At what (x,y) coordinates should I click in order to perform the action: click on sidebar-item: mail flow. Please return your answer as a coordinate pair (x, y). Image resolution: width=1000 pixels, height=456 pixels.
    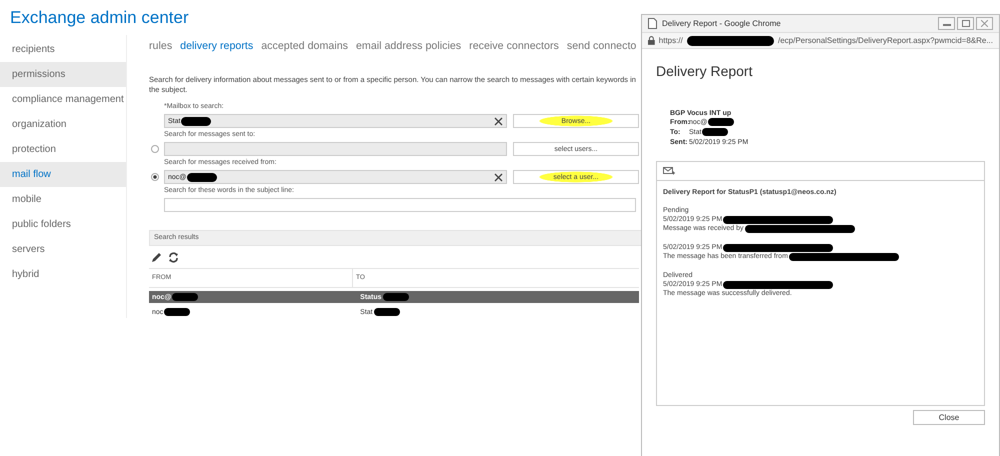
    Looking at the image, I should click on (63, 174).